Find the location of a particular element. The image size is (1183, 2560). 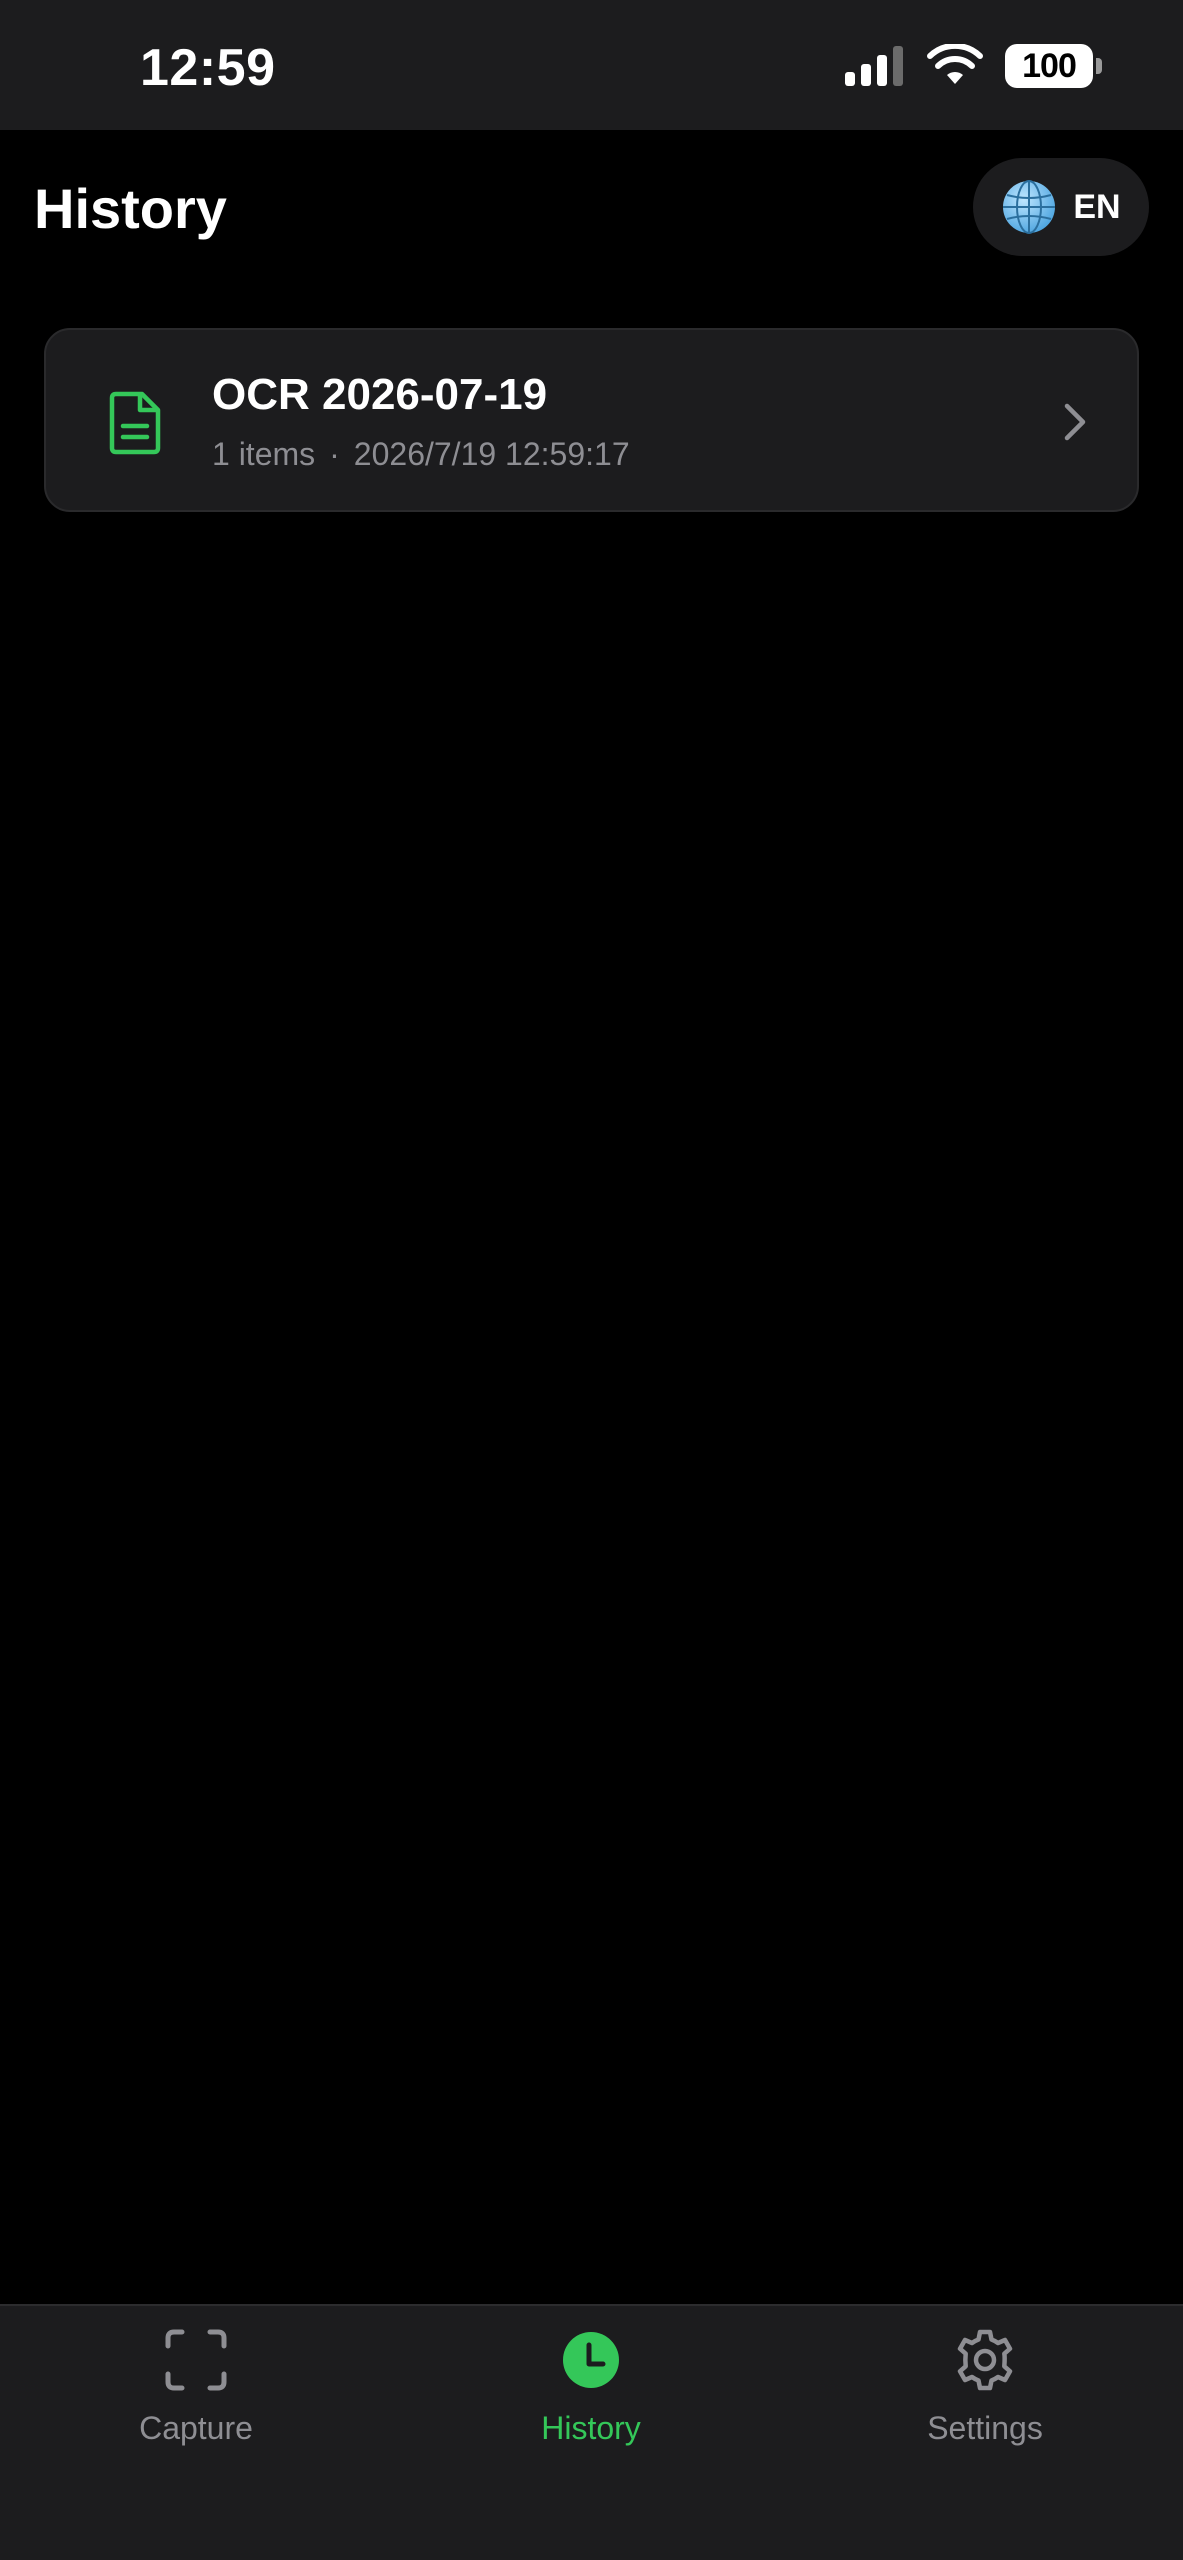

tab-settings: Settings is located at coordinates (985, 2403).